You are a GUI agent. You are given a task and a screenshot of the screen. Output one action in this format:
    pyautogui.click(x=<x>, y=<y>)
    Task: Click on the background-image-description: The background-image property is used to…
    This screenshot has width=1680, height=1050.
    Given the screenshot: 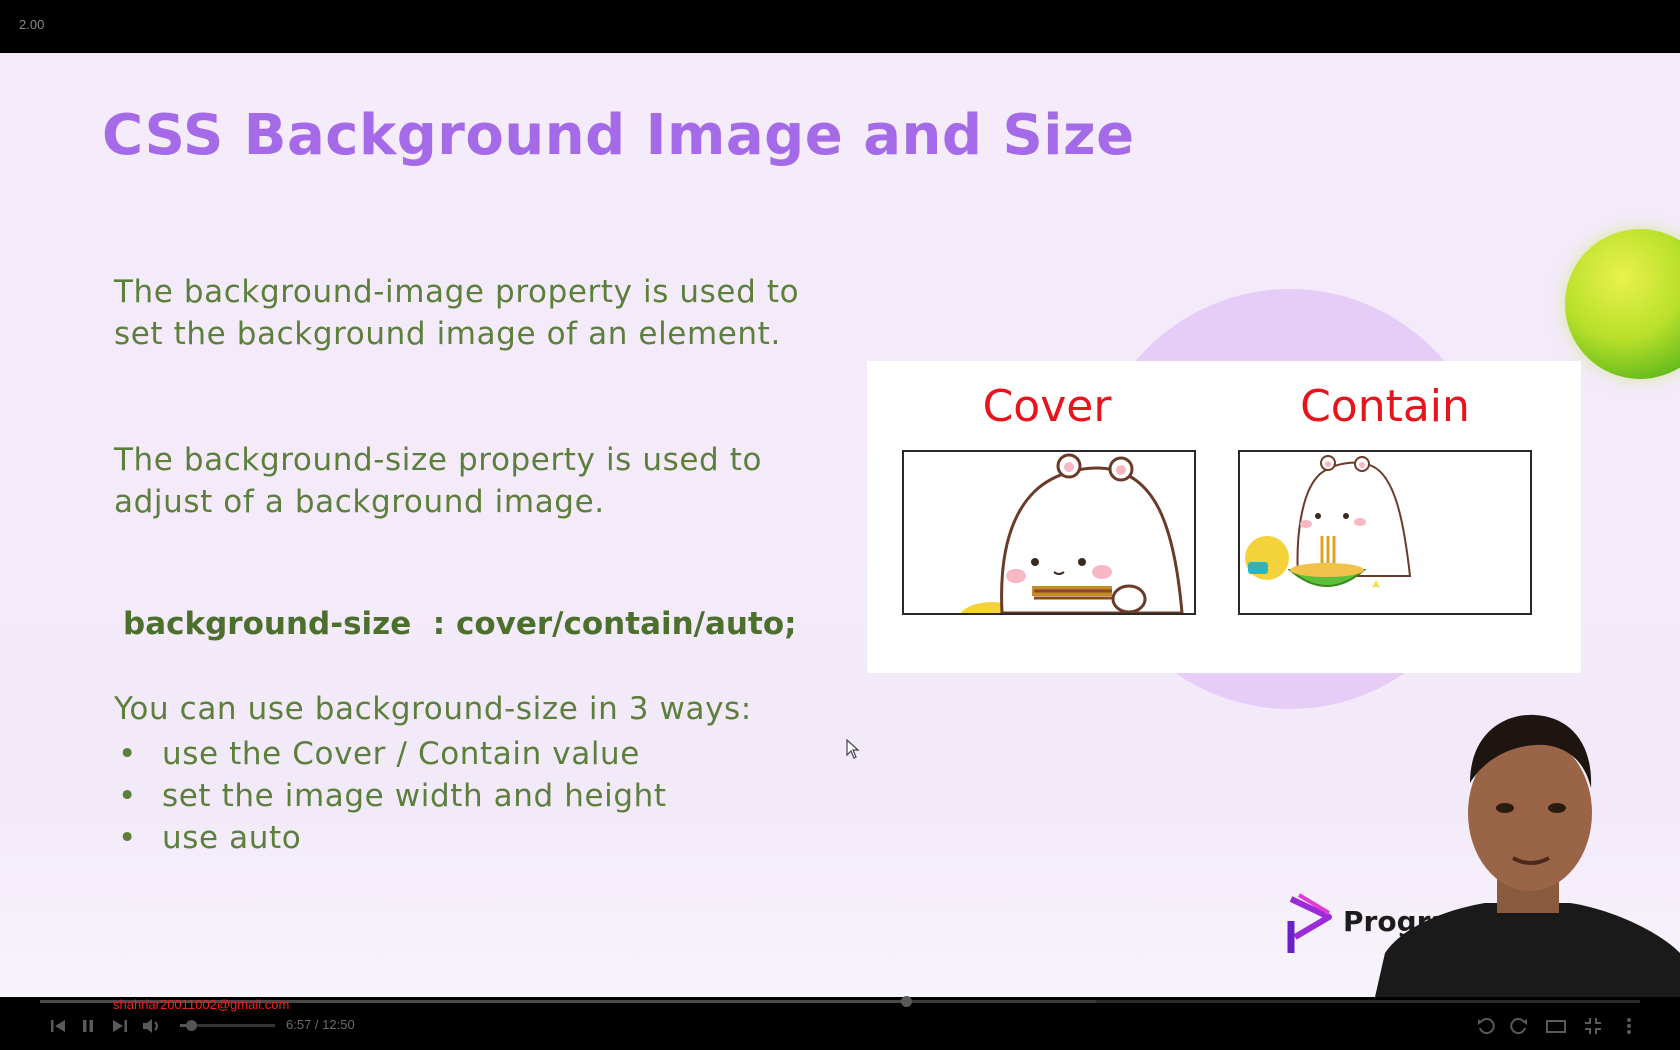 What is the action you would take?
    pyautogui.click(x=457, y=313)
    